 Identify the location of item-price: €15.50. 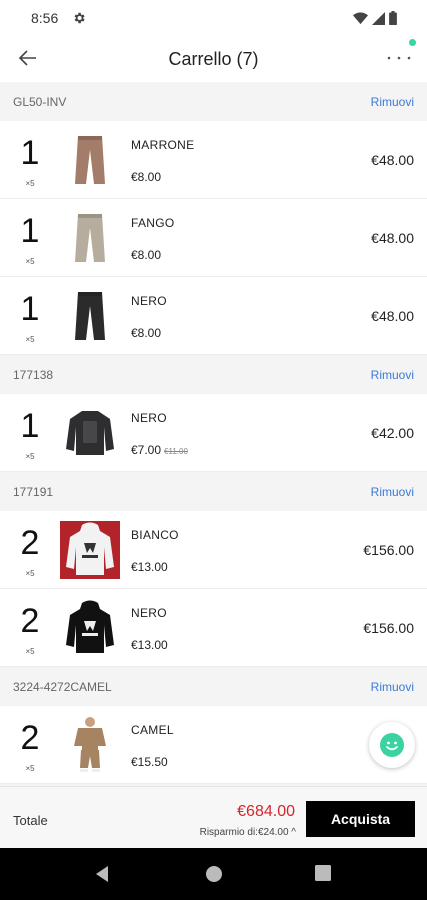
(149, 762).